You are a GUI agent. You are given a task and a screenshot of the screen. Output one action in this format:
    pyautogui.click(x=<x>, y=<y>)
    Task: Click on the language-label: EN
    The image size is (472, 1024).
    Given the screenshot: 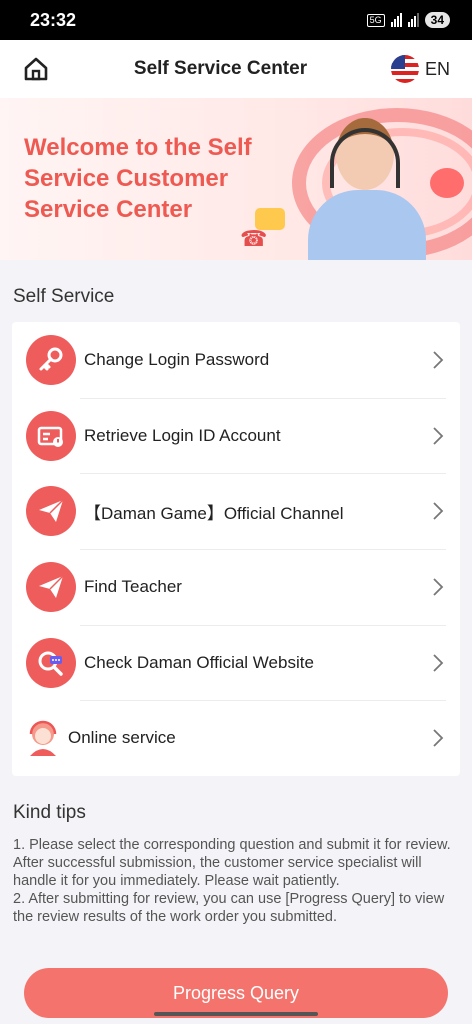 What is the action you would take?
    pyautogui.click(x=437, y=68)
    